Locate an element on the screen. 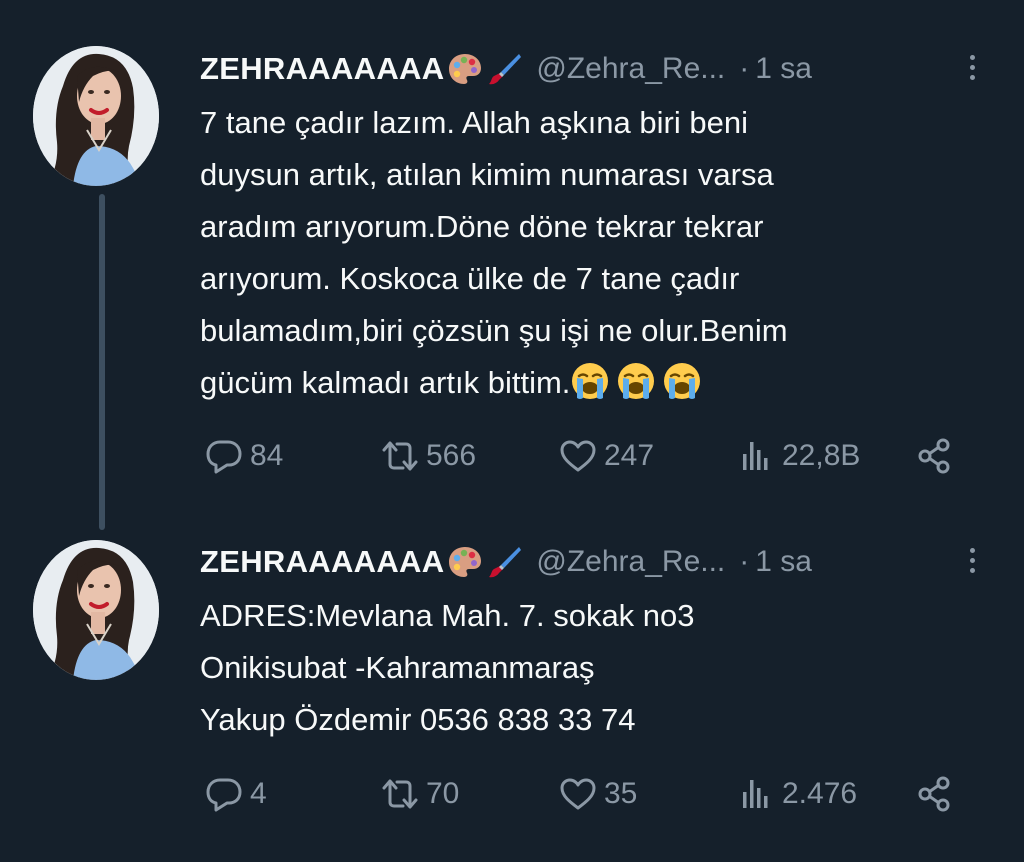 The height and width of the screenshot is (862, 1024). retweet-count: 70 is located at coordinates (443, 793).